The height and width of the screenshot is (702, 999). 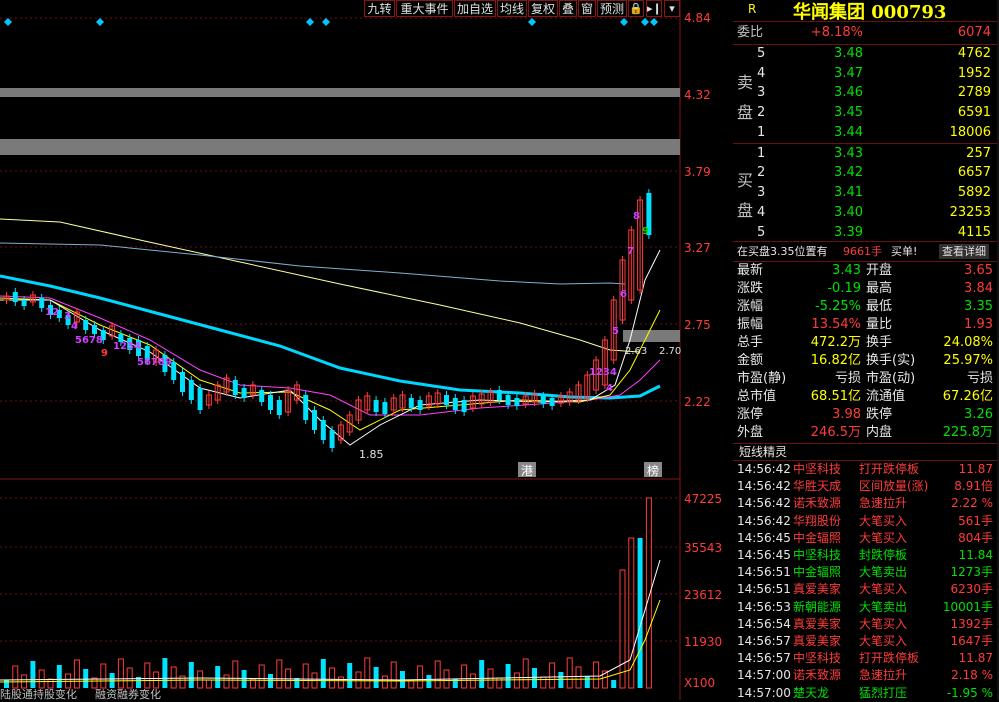 What do you see at coordinates (979, 378) in the screenshot?
I see `stat-value: 亏损` at bounding box center [979, 378].